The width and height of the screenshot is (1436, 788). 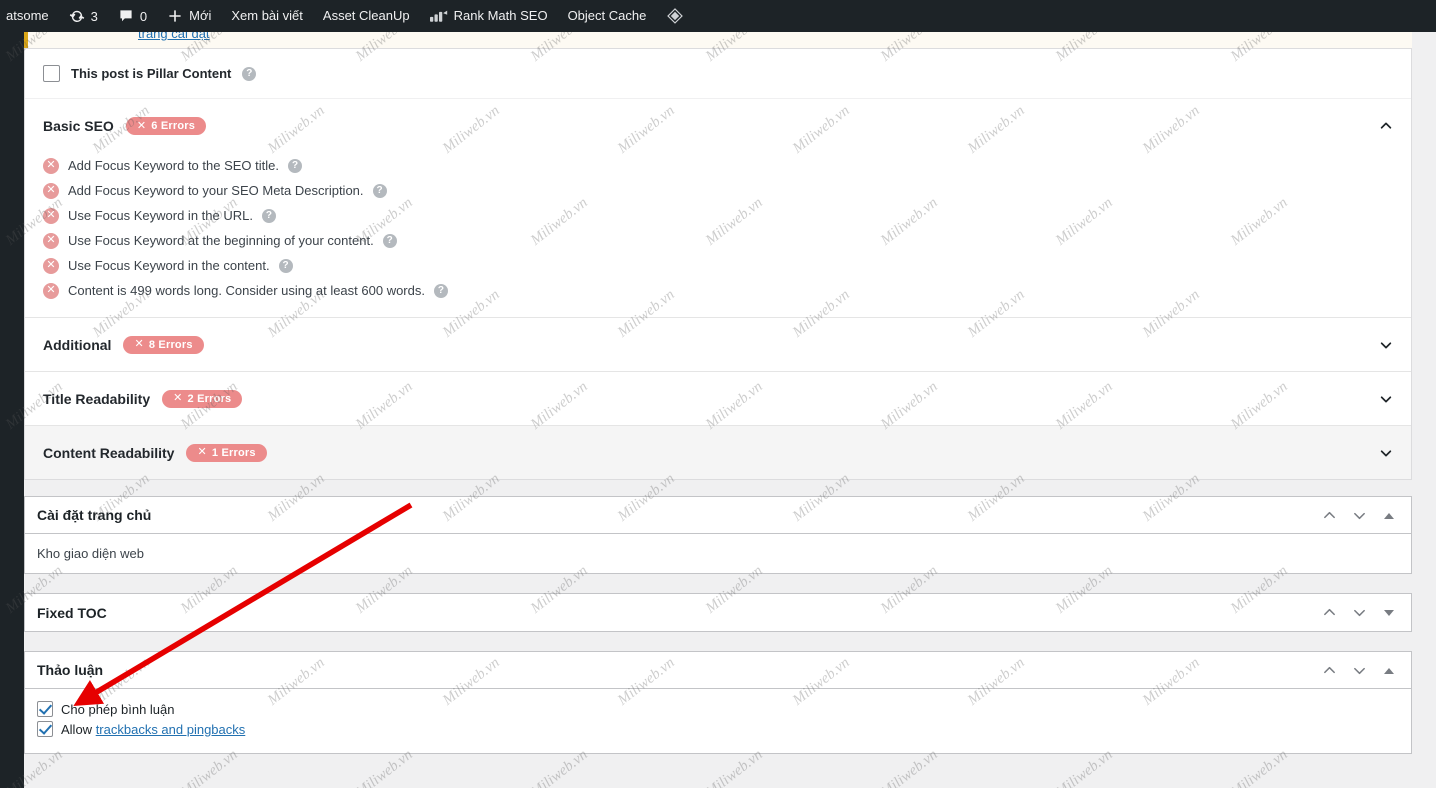 What do you see at coordinates (45, 729) in the screenshot?
I see `allow-pingbacks-checkbox` at bounding box center [45, 729].